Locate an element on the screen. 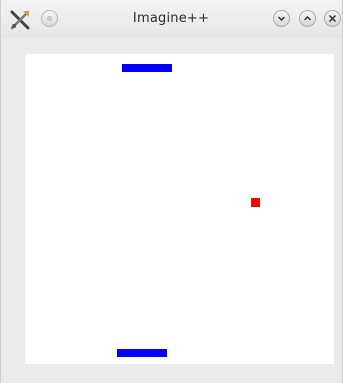 The height and width of the screenshot is (383, 343). maximize-button is located at coordinates (307, 18).